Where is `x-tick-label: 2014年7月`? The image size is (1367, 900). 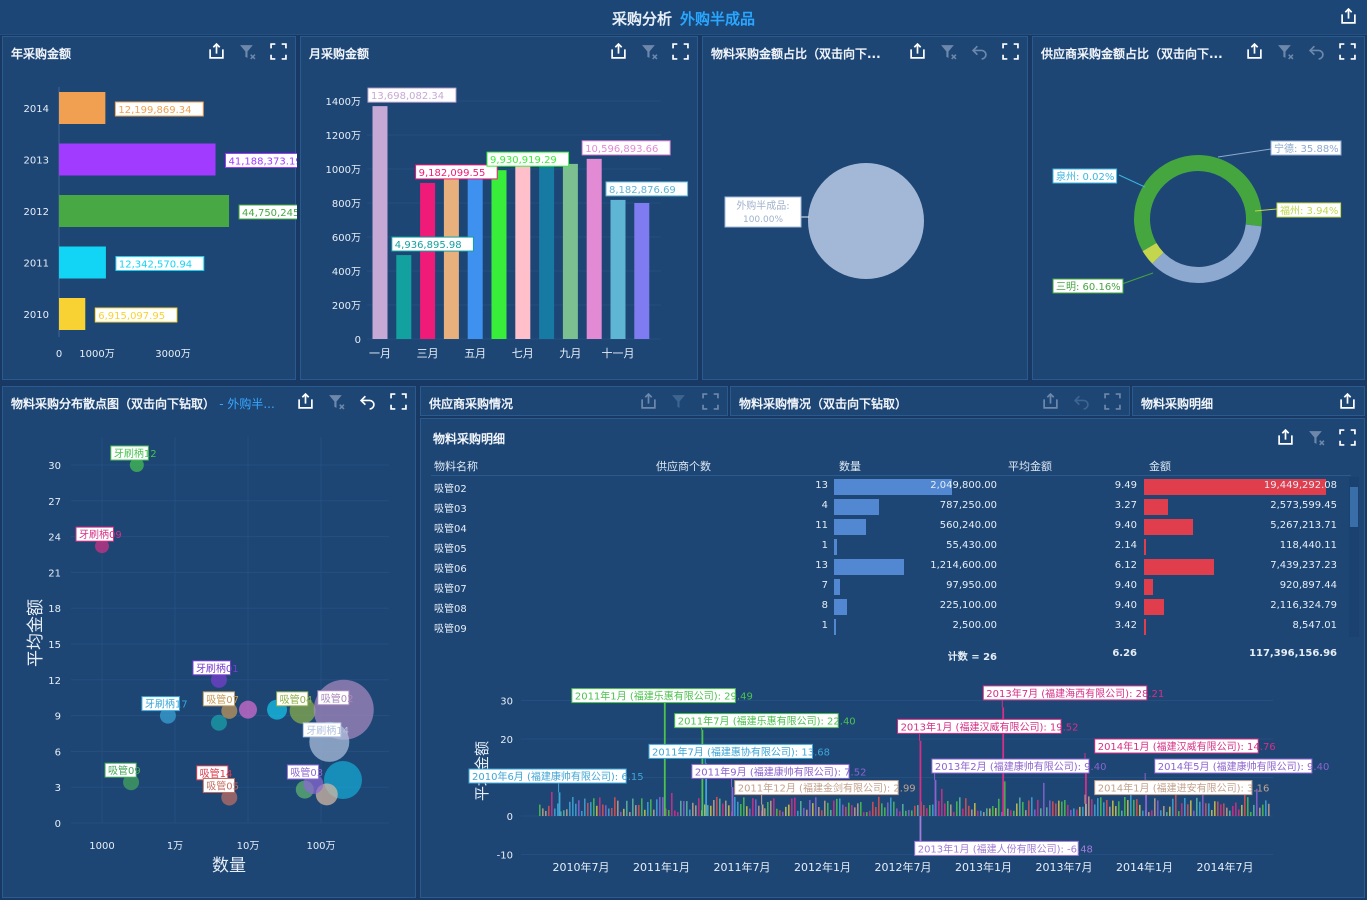
x-tick-label: 2014年7月 is located at coordinates (1225, 867).